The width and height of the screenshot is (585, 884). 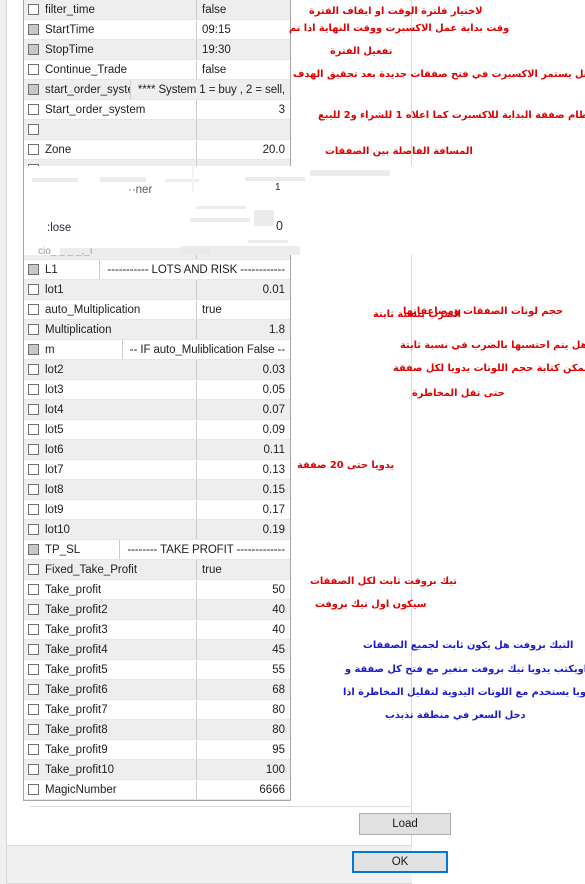 What do you see at coordinates (405, 824) in the screenshot?
I see `load-button: Load` at bounding box center [405, 824].